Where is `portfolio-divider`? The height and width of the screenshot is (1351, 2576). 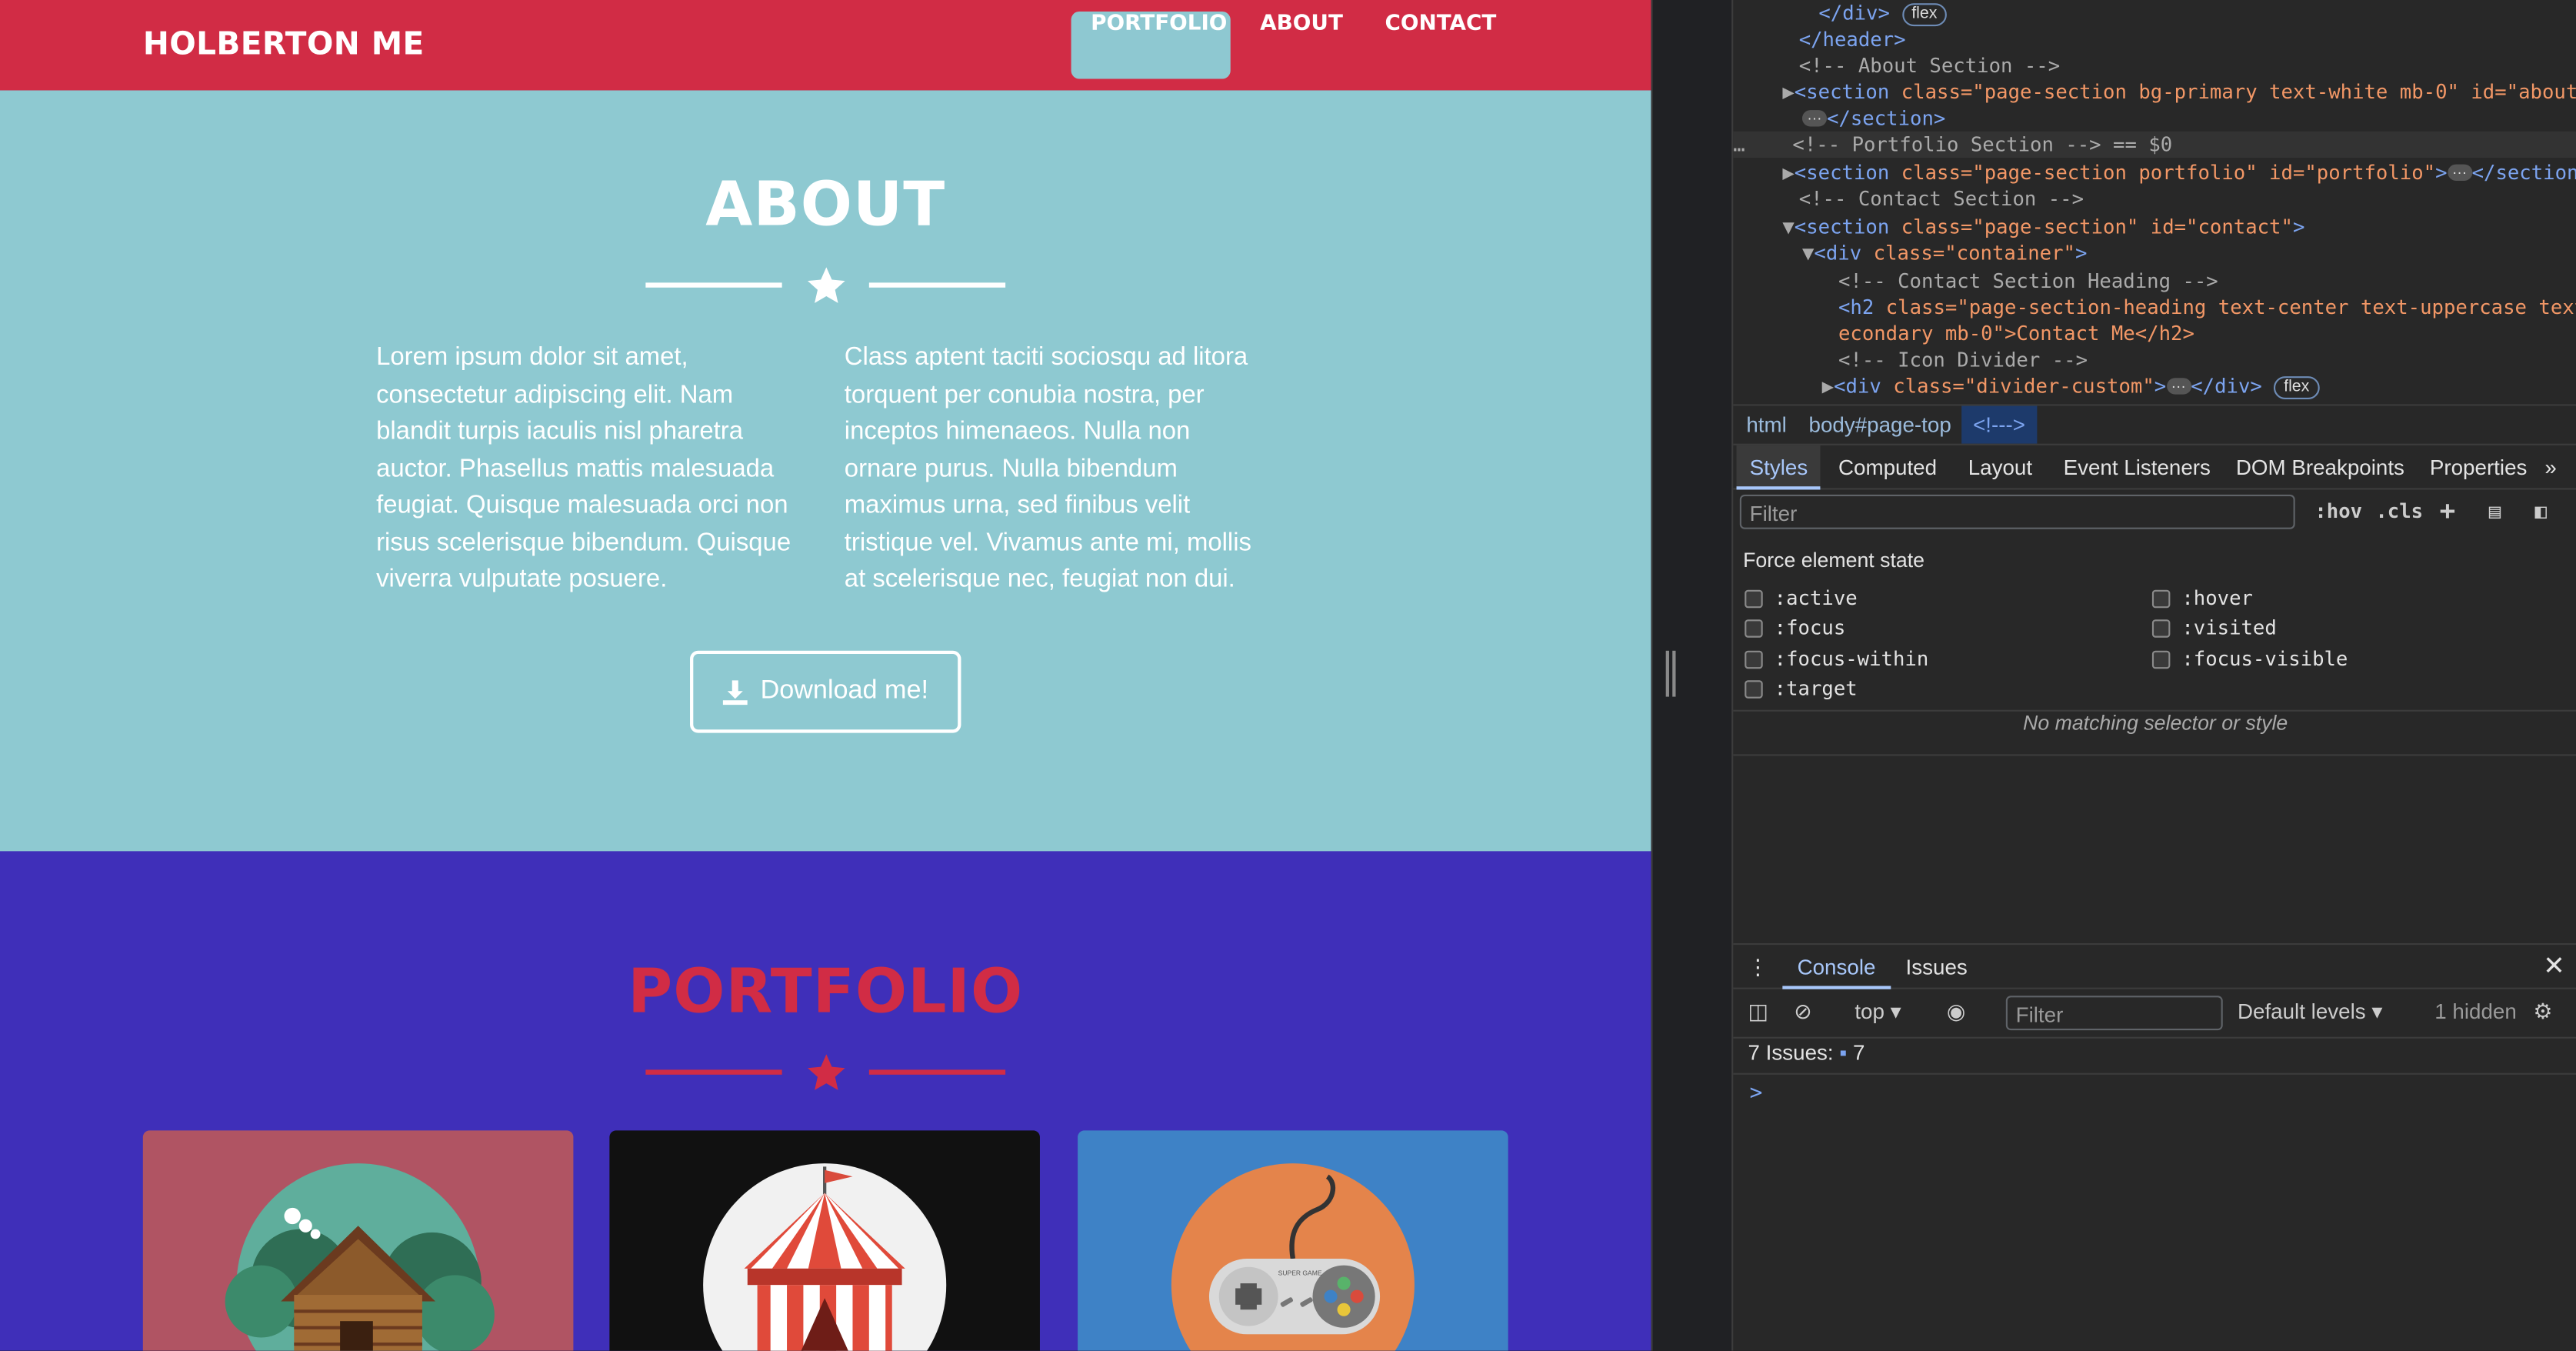
portfolio-divider is located at coordinates (826, 1071).